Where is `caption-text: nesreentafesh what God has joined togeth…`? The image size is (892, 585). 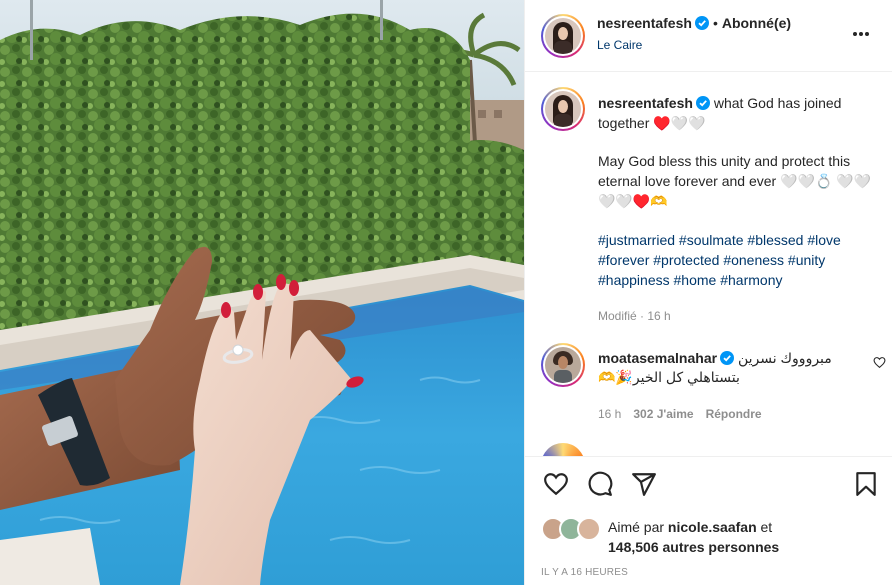 caption-text: nesreentafesh what God has joined togeth… is located at coordinates (735, 209).